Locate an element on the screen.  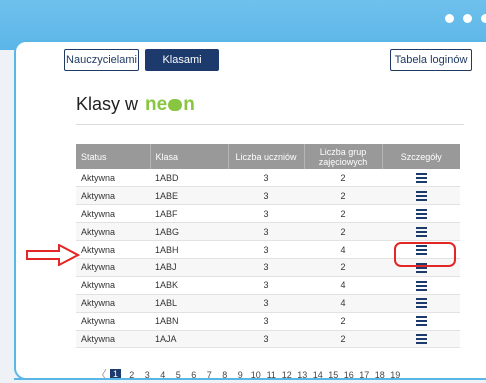
cell-class: 1ABJ is located at coordinates (189, 267).